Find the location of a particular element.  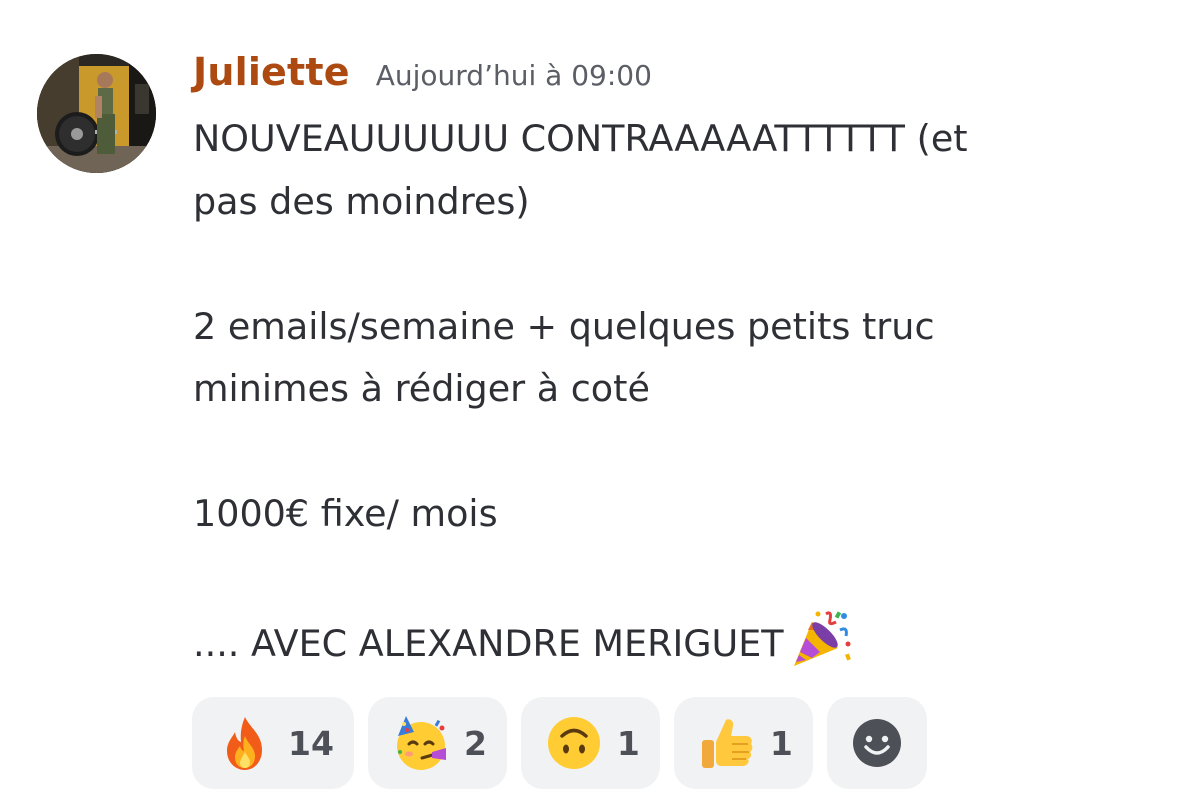

add-reaction-button is located at coordinates (876, 743).